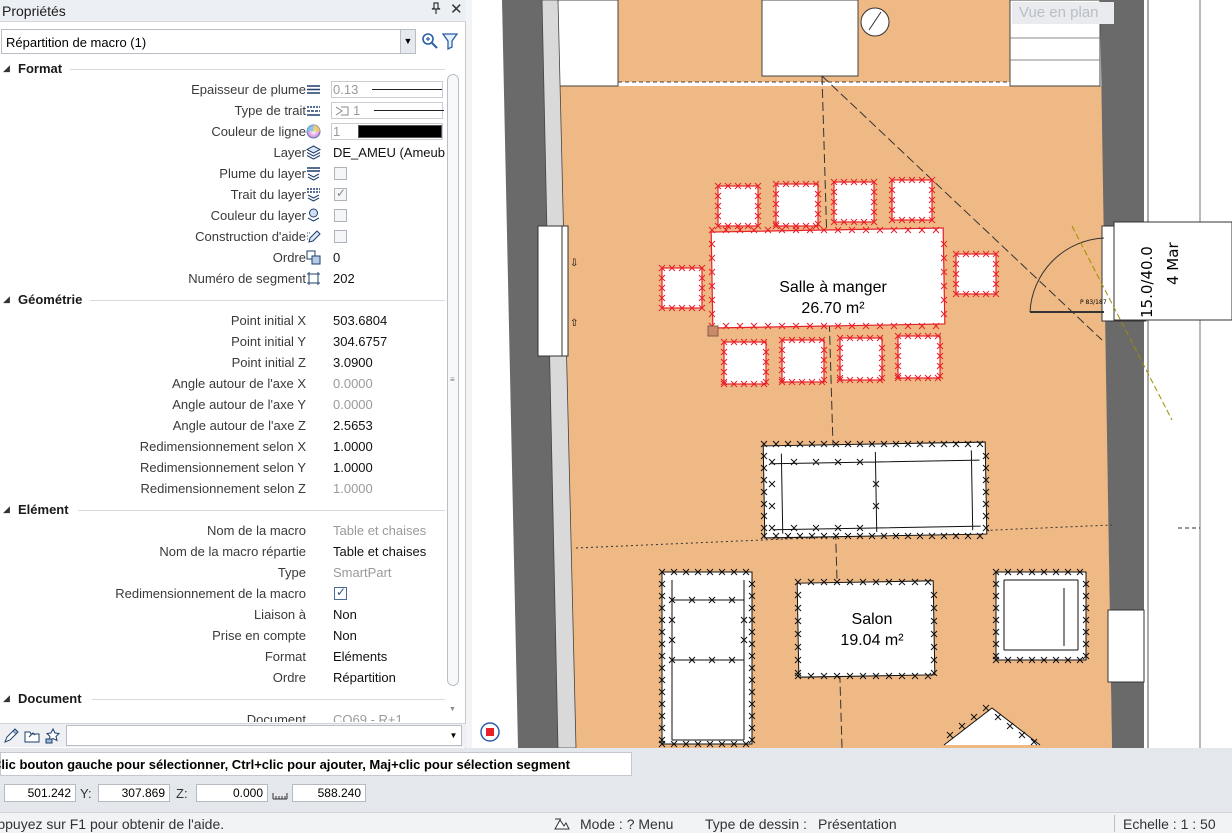  What do you see at coordinates (222, 593) in the screenshot?
I see `row-macro-resize: Redimensionnement de la macro` at bounding box center [222, 593].